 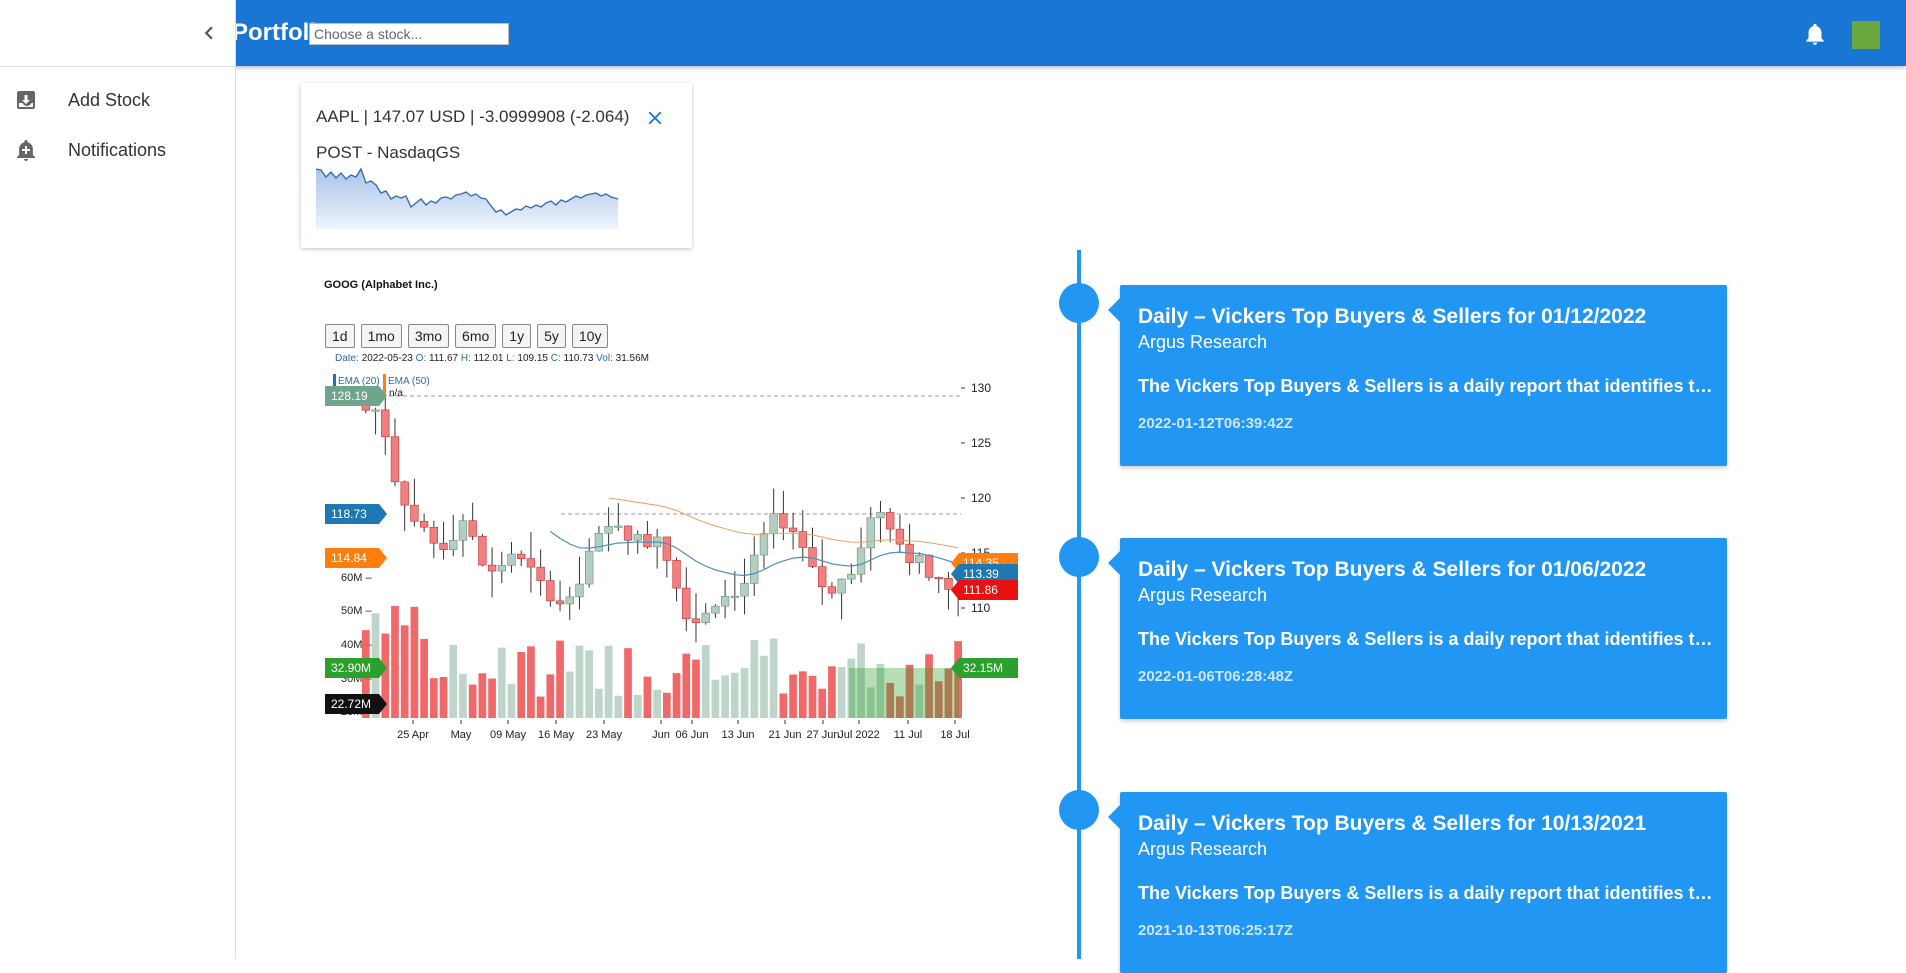 I want to click on price-badge-label: 113.39, so click(x=981, y=574).